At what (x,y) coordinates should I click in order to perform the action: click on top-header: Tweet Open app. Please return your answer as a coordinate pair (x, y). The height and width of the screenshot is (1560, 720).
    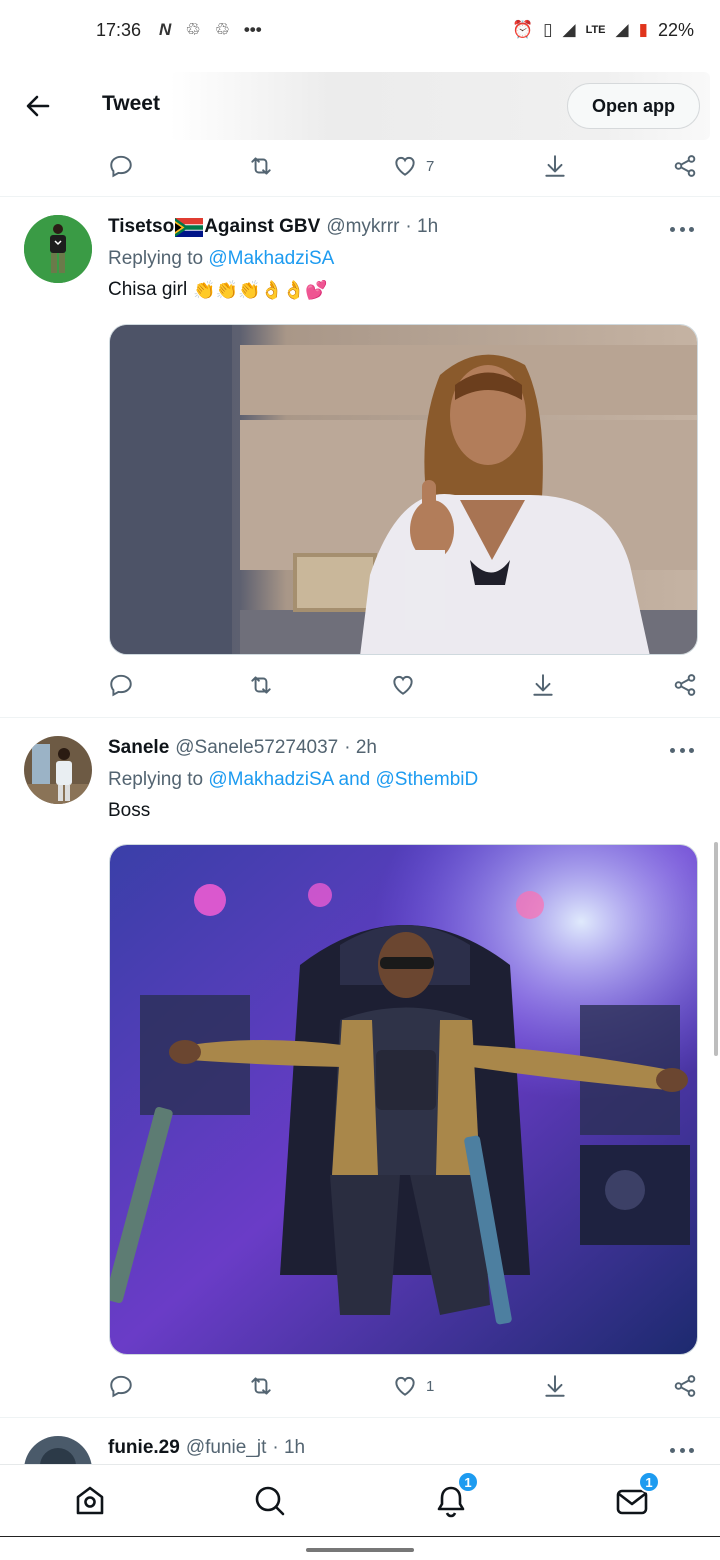
    Looking at the image, I should click on (360, 106).